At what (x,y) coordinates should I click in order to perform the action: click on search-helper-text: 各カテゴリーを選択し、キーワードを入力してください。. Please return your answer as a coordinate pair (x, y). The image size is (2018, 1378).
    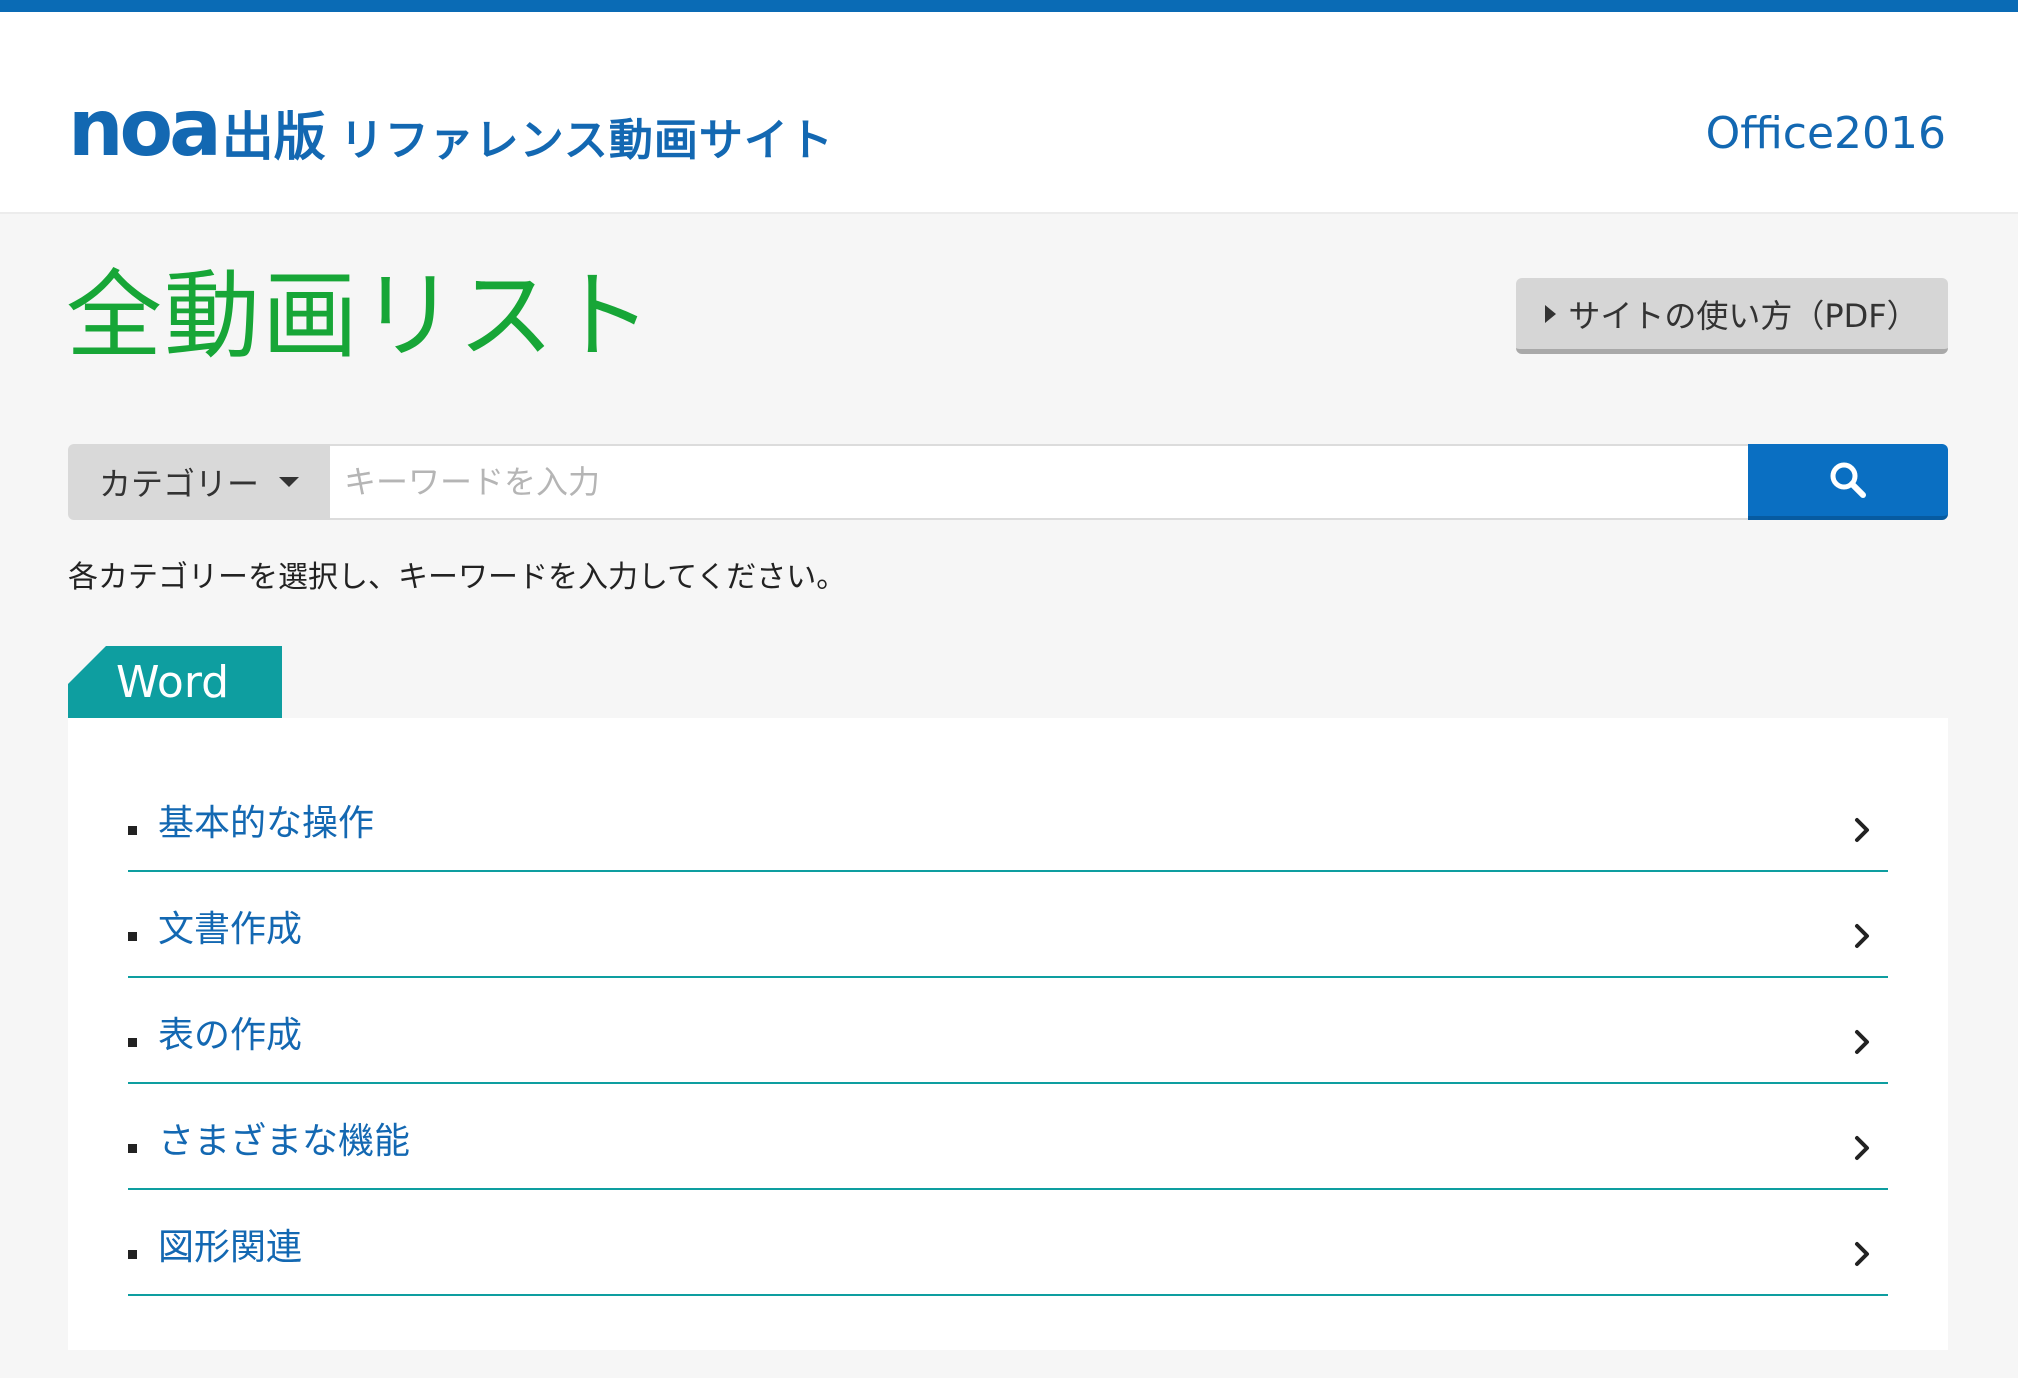
    Looking at the image, I should click on (457, 577).